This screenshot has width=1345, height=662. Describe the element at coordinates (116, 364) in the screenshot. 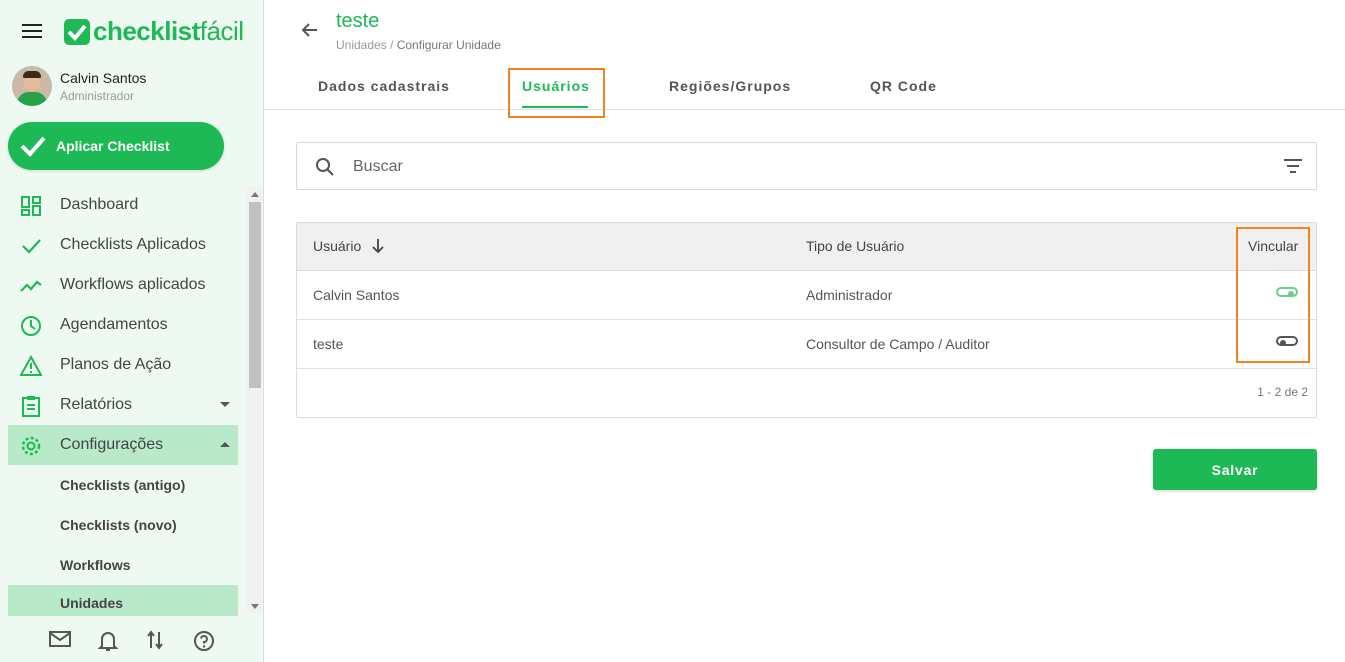

I see `sidebar-item-label: Planos de Ação` at that location.